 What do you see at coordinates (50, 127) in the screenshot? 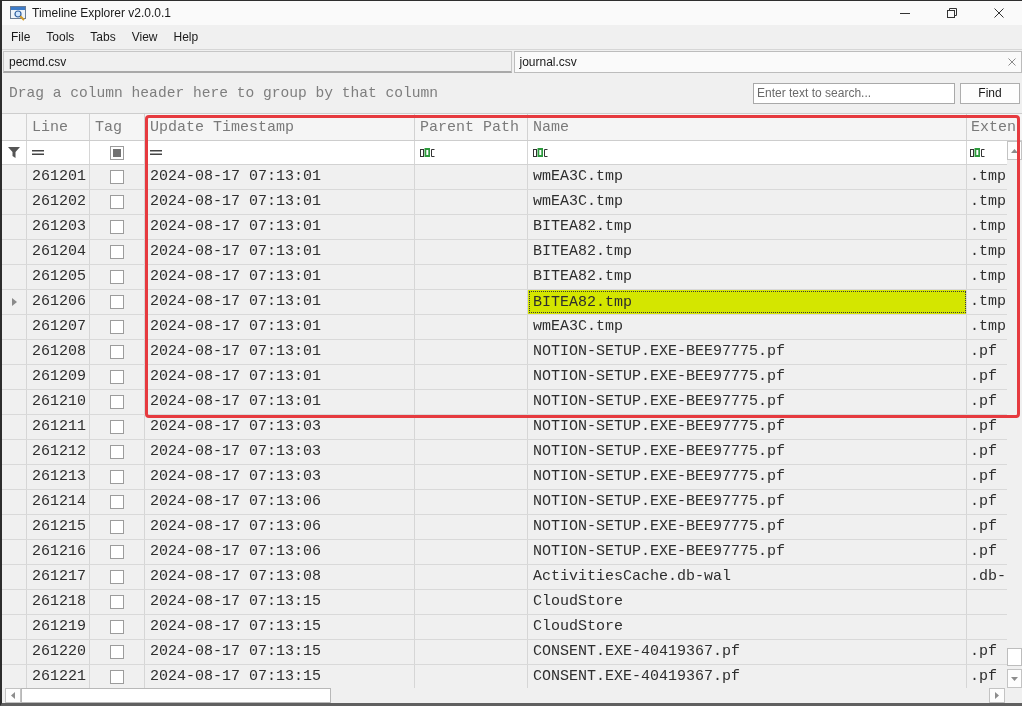
I see `column-header: Line` at bounding box center [50, 127].